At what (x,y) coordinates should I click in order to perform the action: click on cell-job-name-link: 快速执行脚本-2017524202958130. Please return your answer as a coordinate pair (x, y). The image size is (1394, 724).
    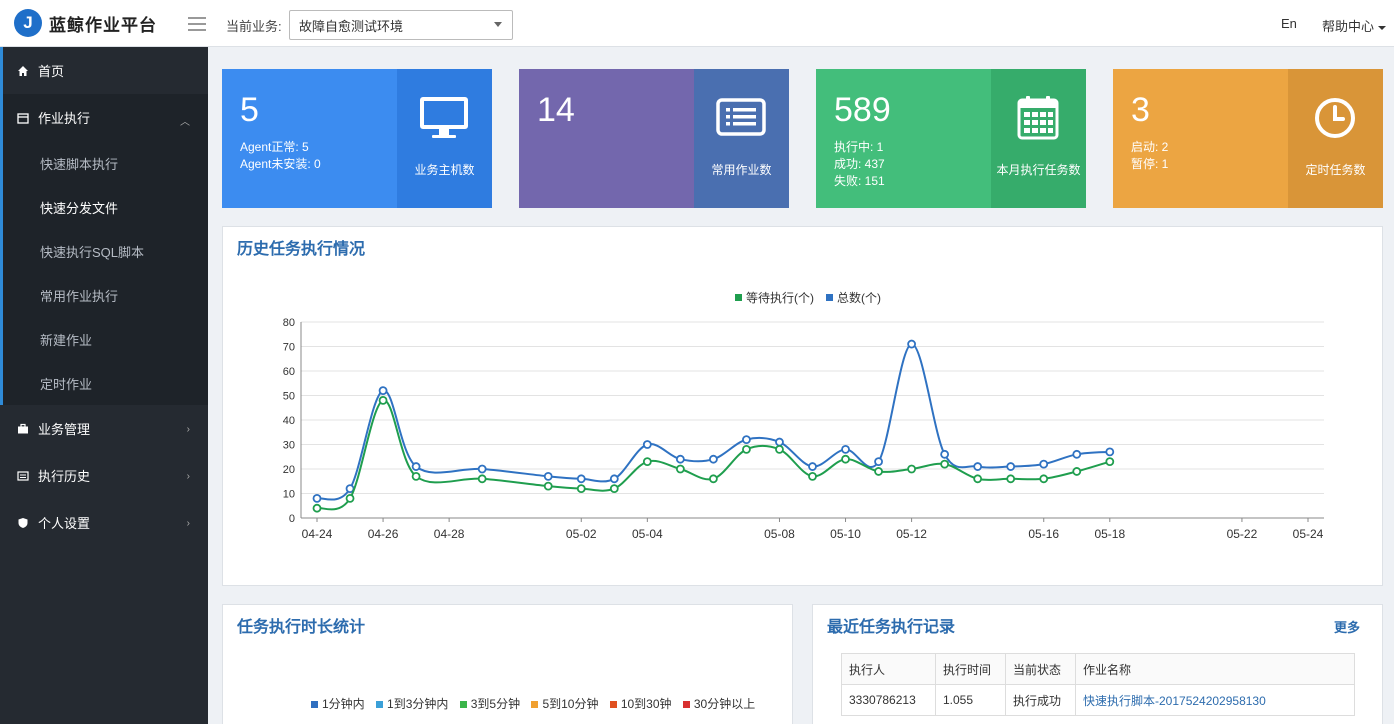
    Looking at the image, I should click on (1215, 700).